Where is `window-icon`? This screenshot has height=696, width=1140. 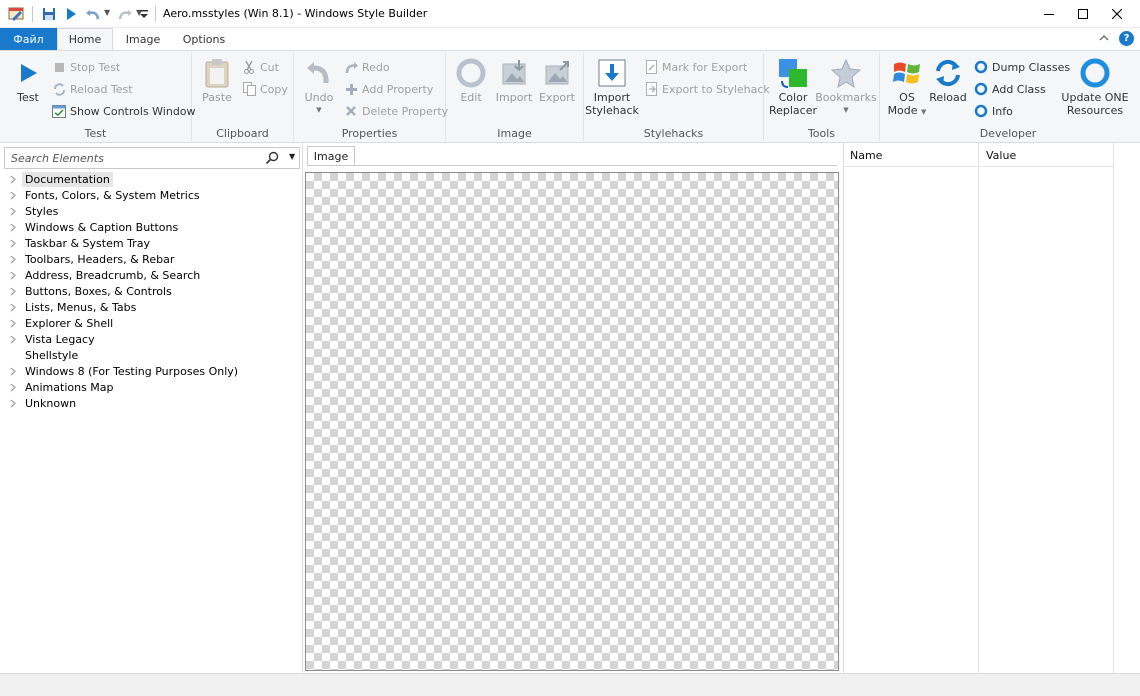
window-icon is located at coordinates (59, 111).